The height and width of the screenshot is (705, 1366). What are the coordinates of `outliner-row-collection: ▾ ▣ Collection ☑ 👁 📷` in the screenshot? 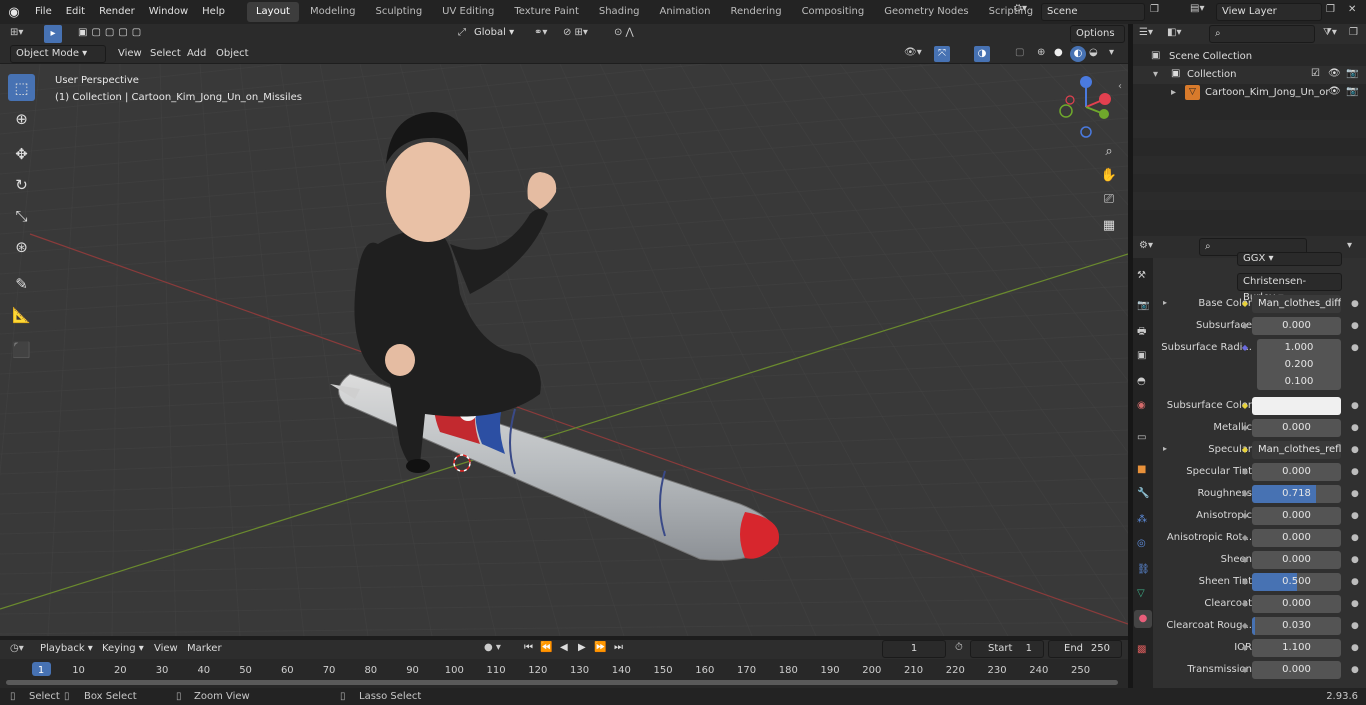 It's located at (1249, 75).